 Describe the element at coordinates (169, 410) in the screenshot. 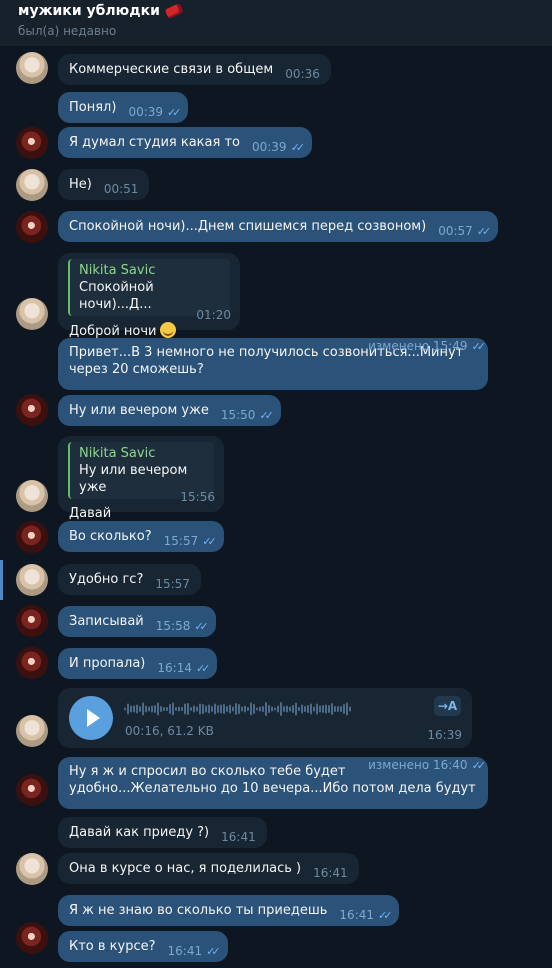

I see `message-outgoing: Ну или вечером уже 15:50 ✓✓` at that location.